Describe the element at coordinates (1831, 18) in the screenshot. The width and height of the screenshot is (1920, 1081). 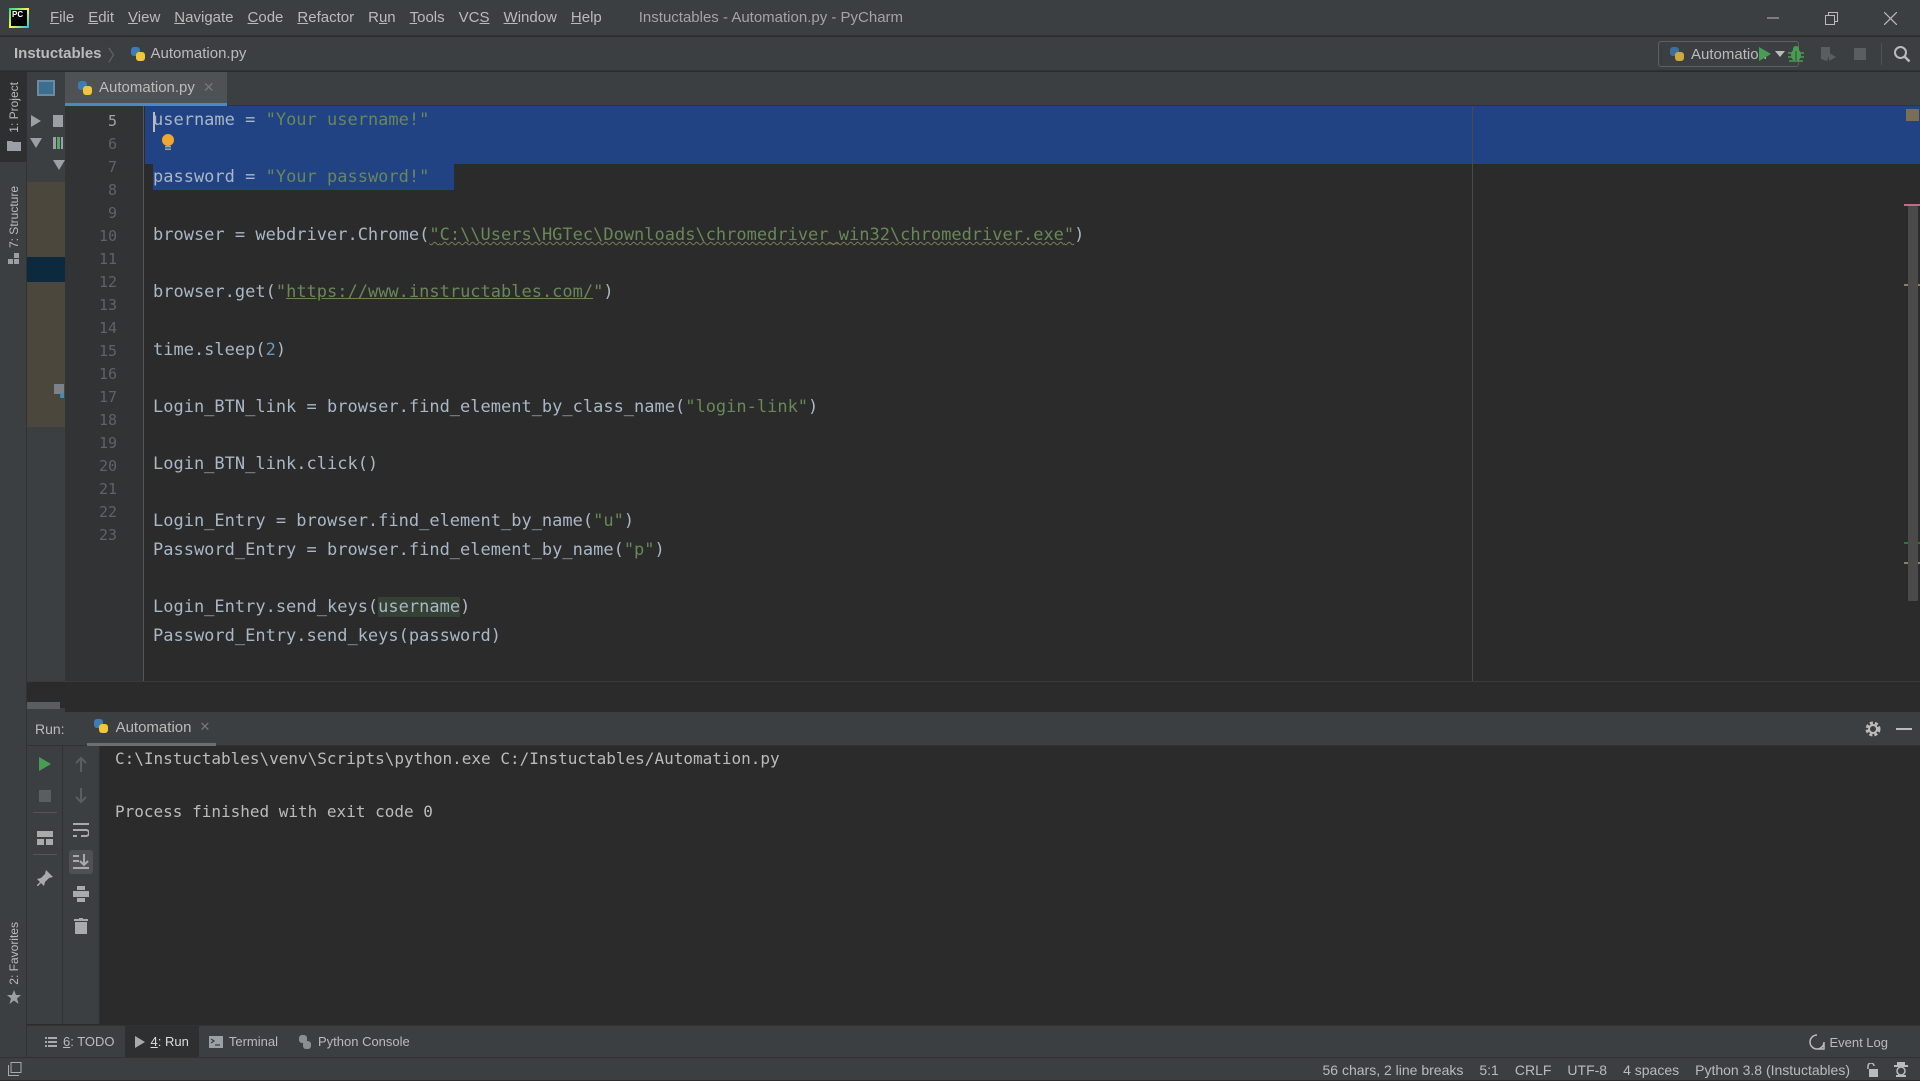
I see `restore-button` at that location.